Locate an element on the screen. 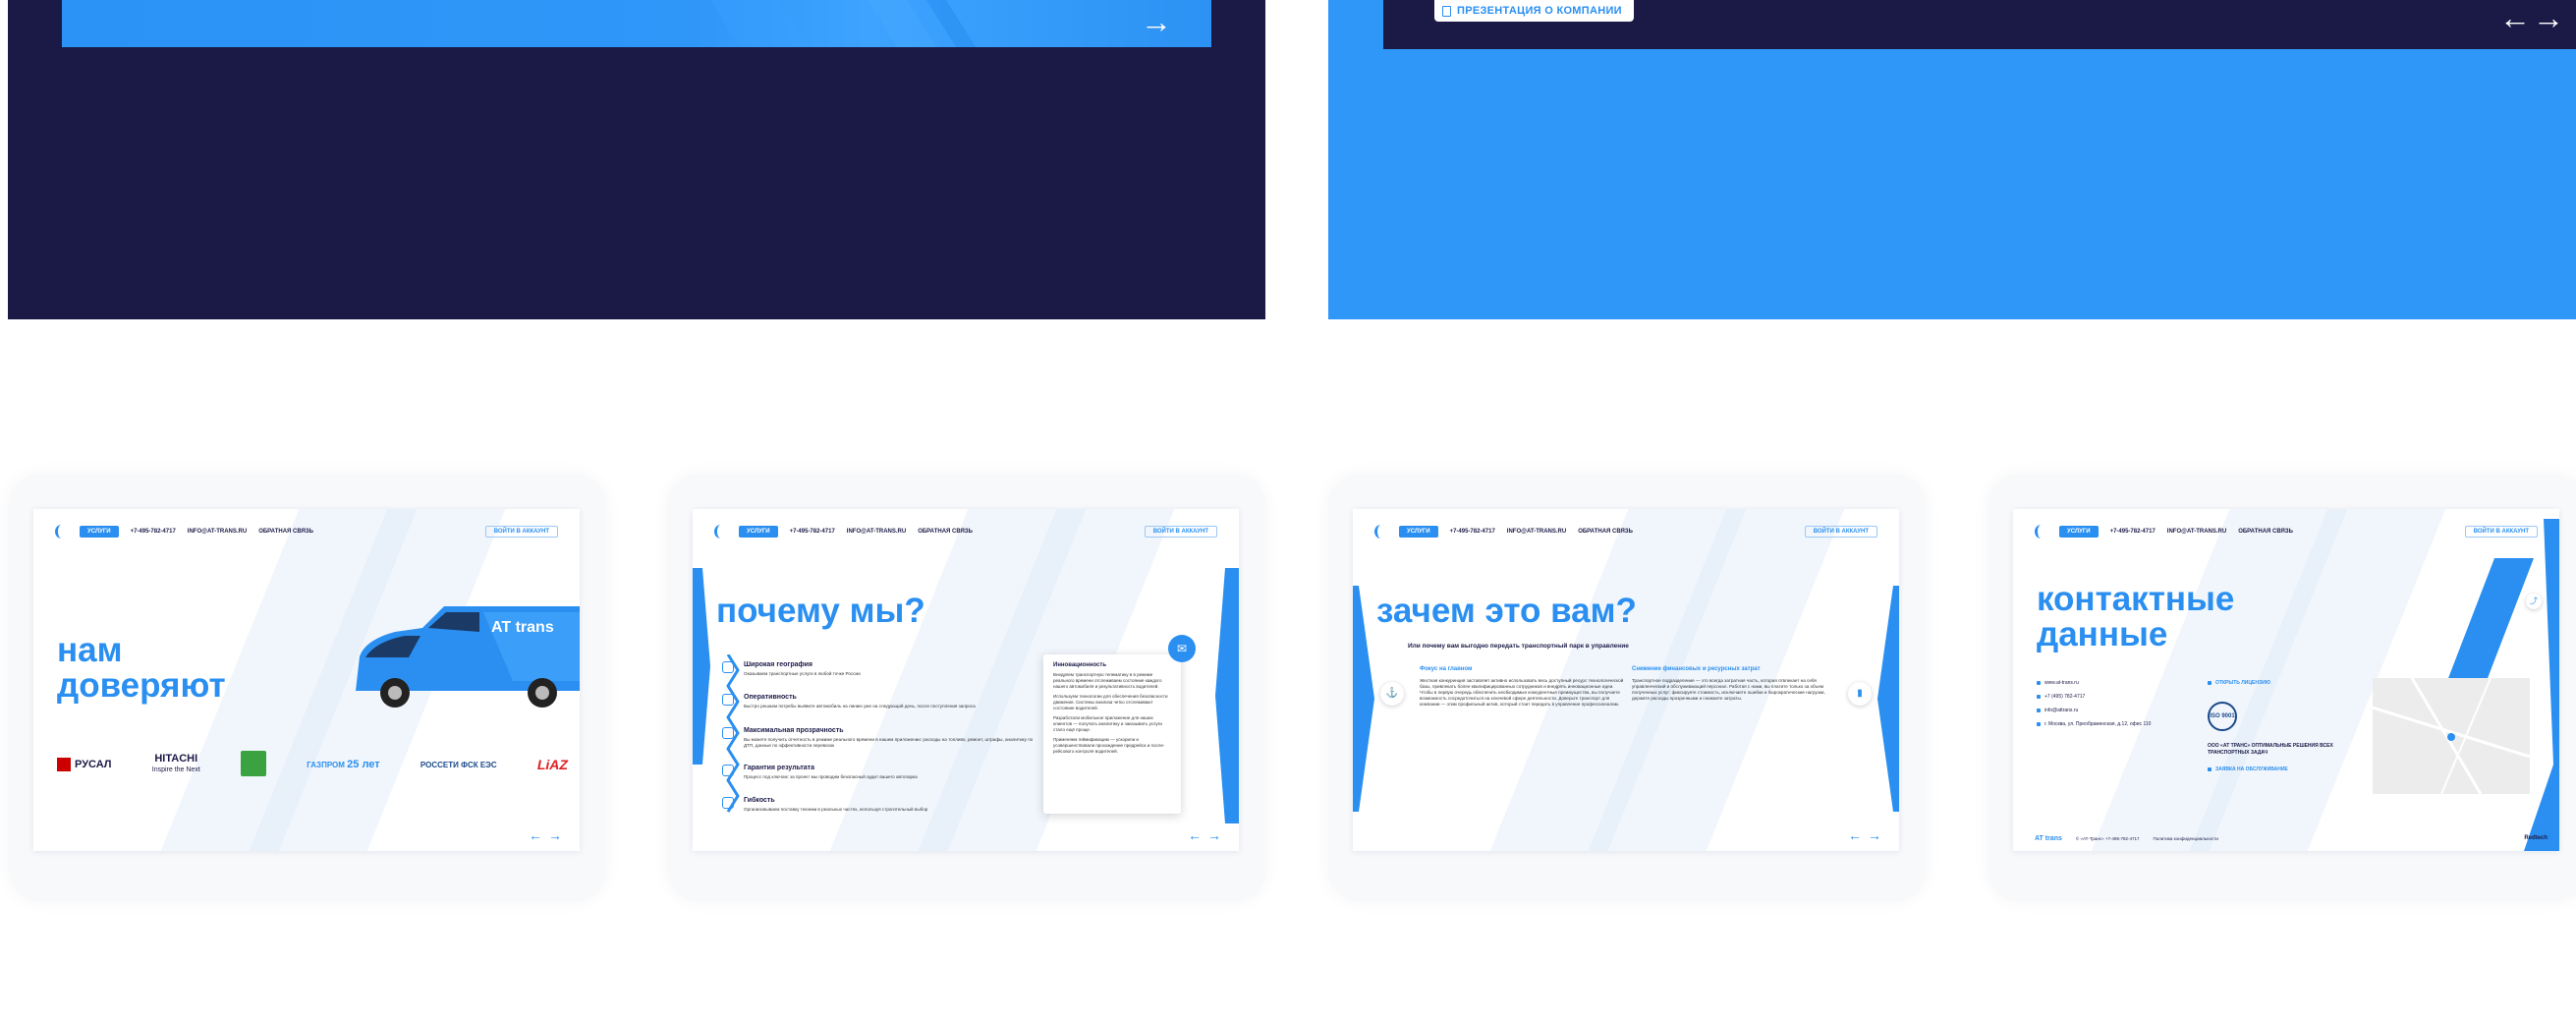 This screenshot has width=2576, height=1021. contact-email: info@attrans.ru is located at coordinates (2057, 710).